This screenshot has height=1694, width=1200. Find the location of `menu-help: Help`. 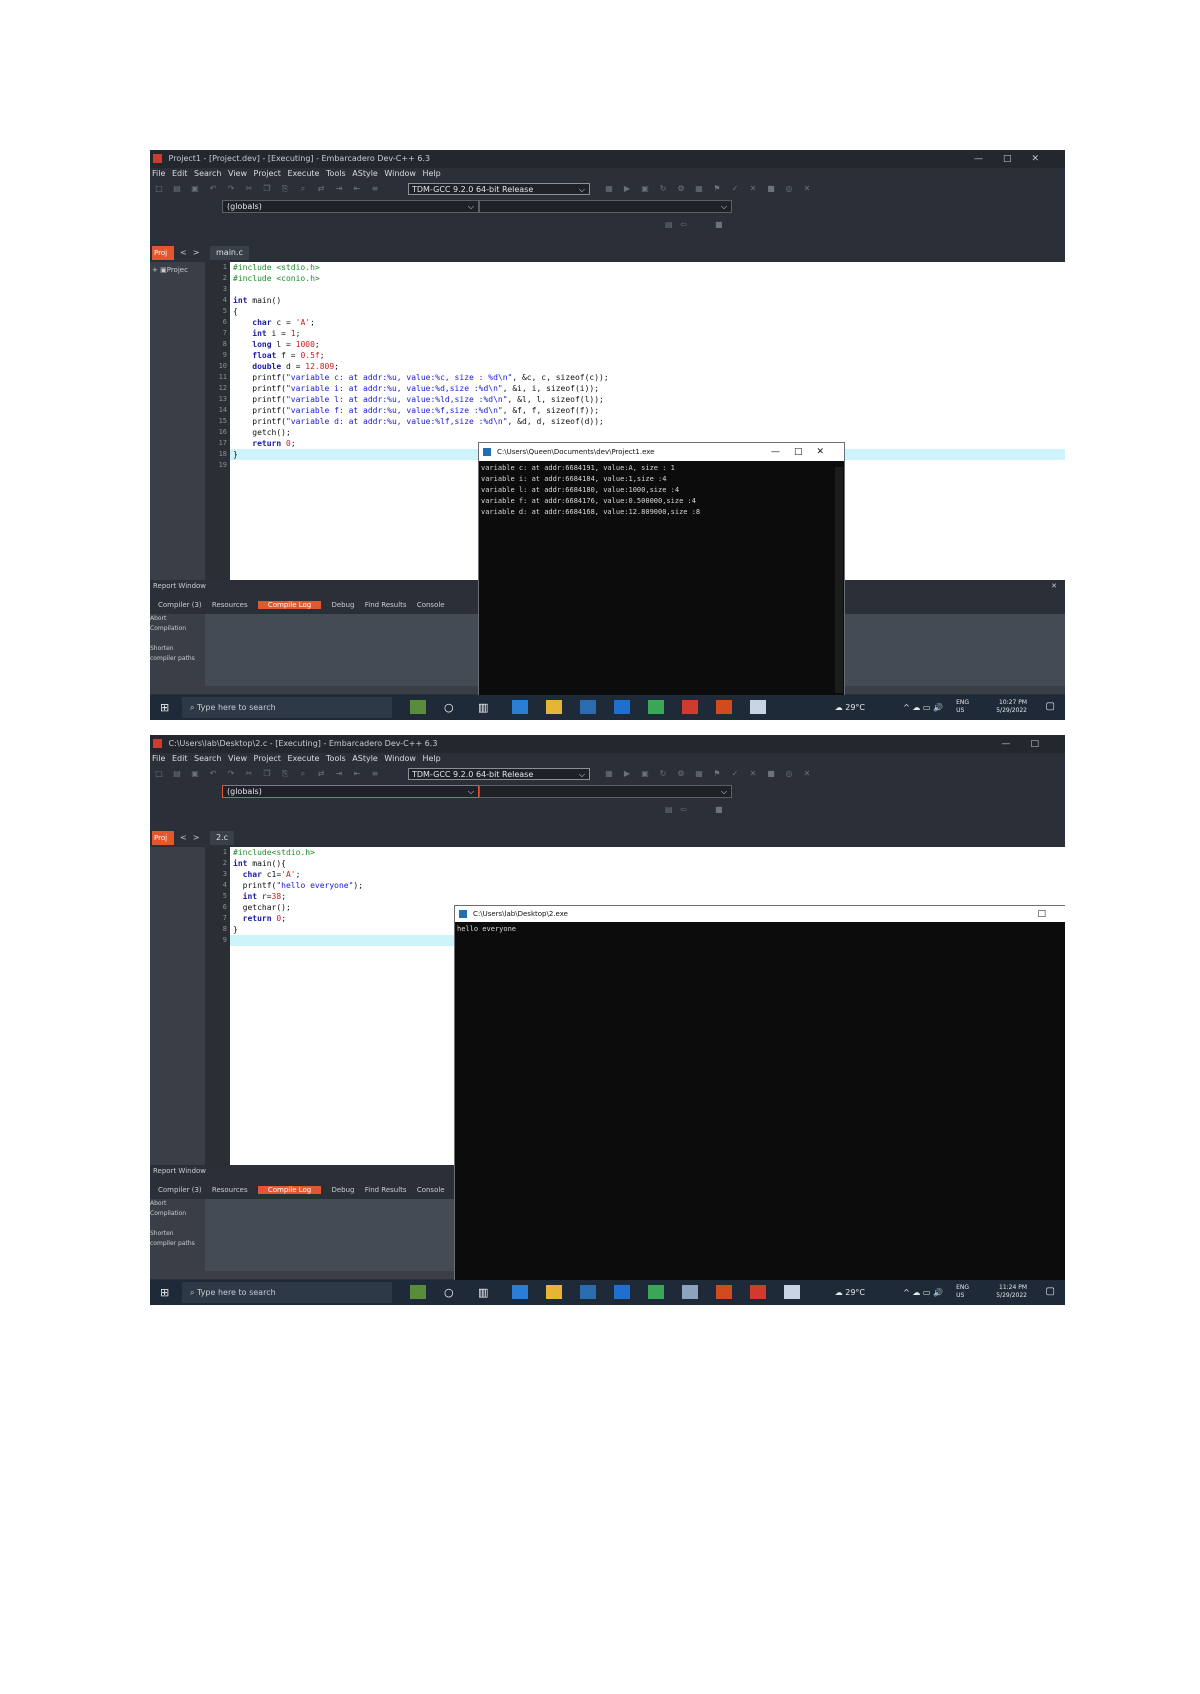

menu-help: Help is located at coordinates (432, 758).